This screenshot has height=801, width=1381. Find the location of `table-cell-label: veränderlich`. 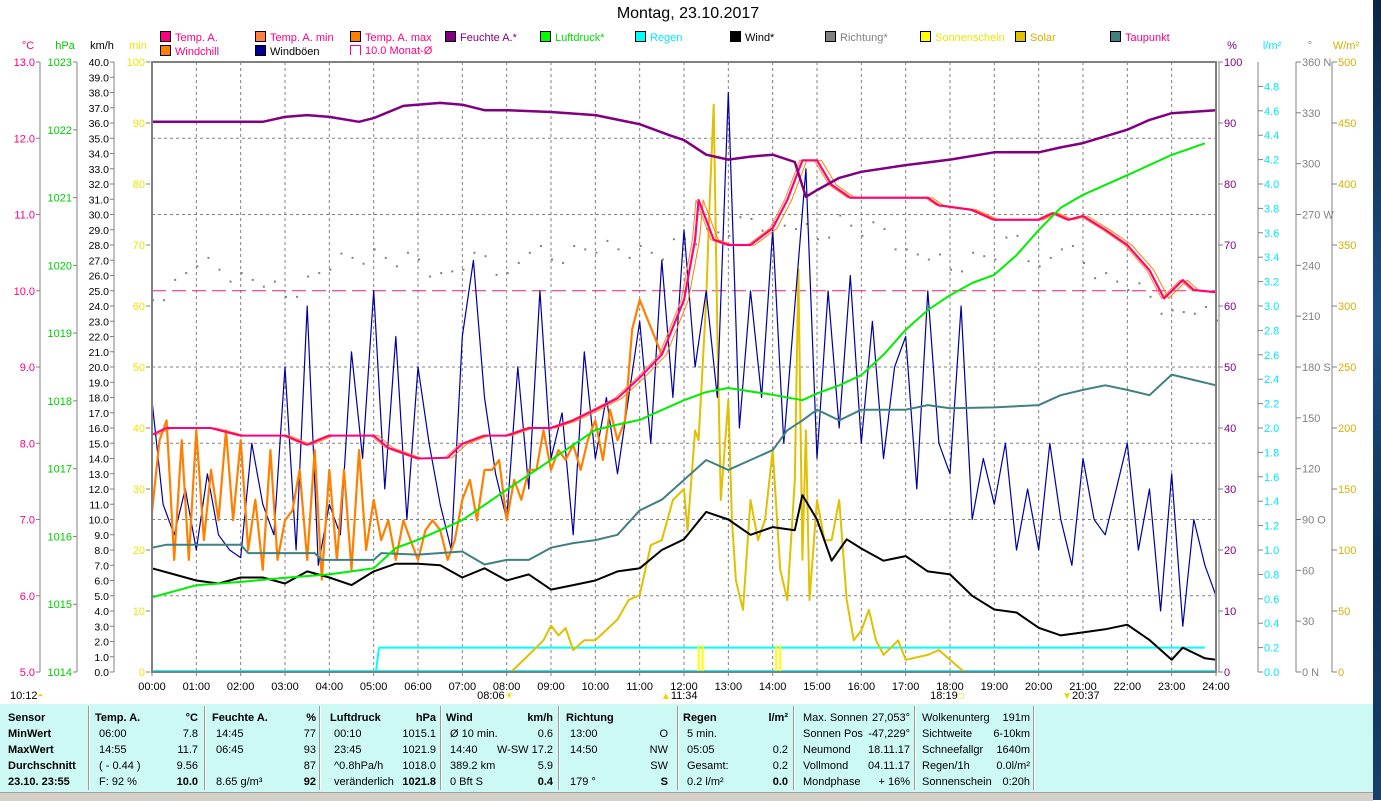

table-cell-label: veränderlich is located at coordinates (364, 782).